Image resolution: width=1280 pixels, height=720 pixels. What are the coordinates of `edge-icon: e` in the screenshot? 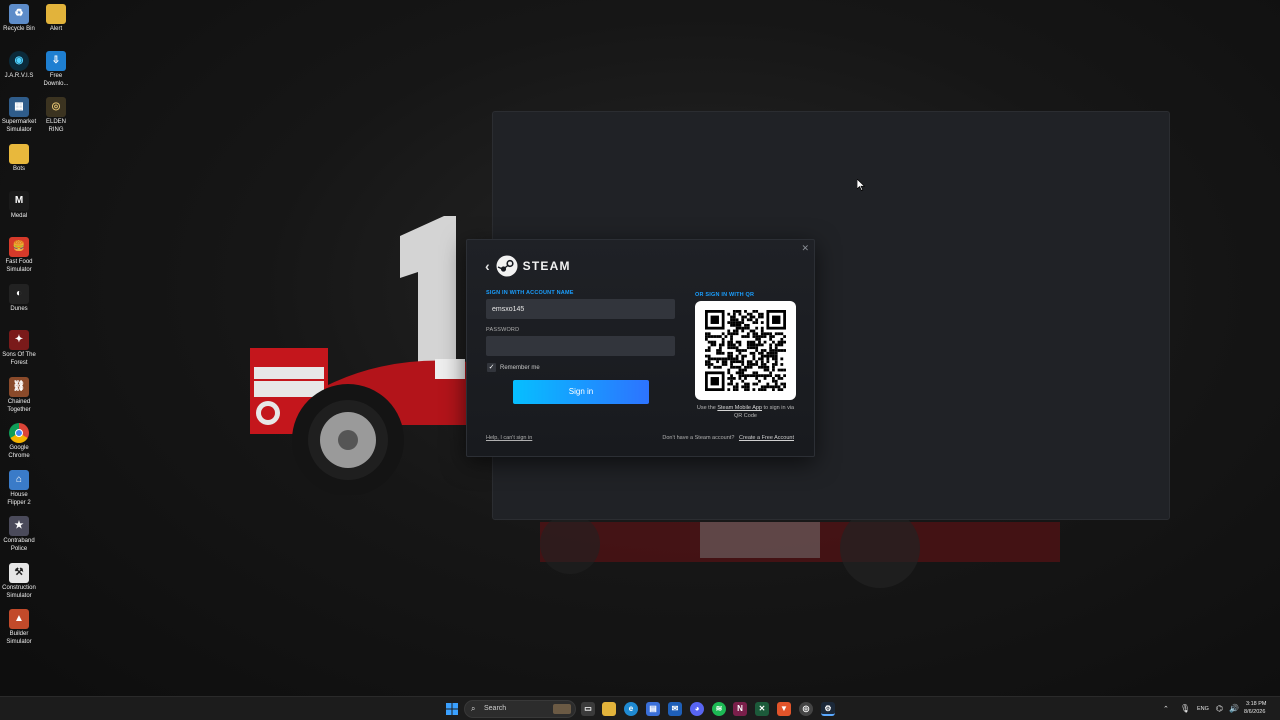 It's located at (631, 709).